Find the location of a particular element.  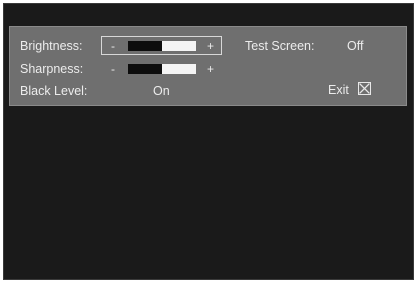

brightness-decrease-button: - is located at coordinates (113, 46).